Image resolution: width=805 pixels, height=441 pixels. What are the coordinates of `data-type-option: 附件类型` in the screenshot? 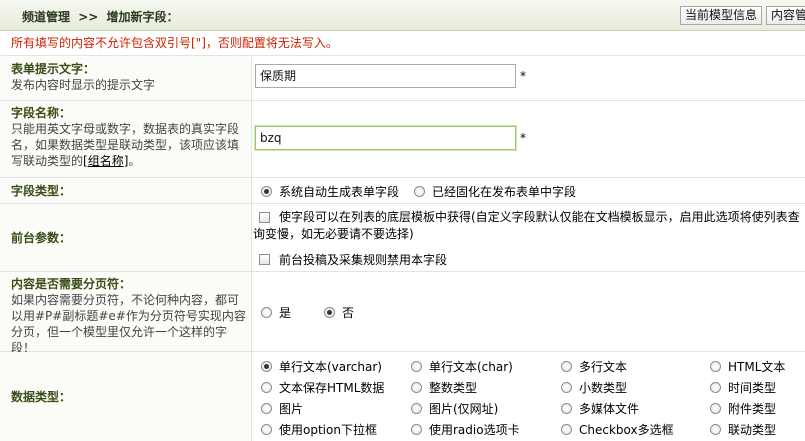 It's located at (743, 408).